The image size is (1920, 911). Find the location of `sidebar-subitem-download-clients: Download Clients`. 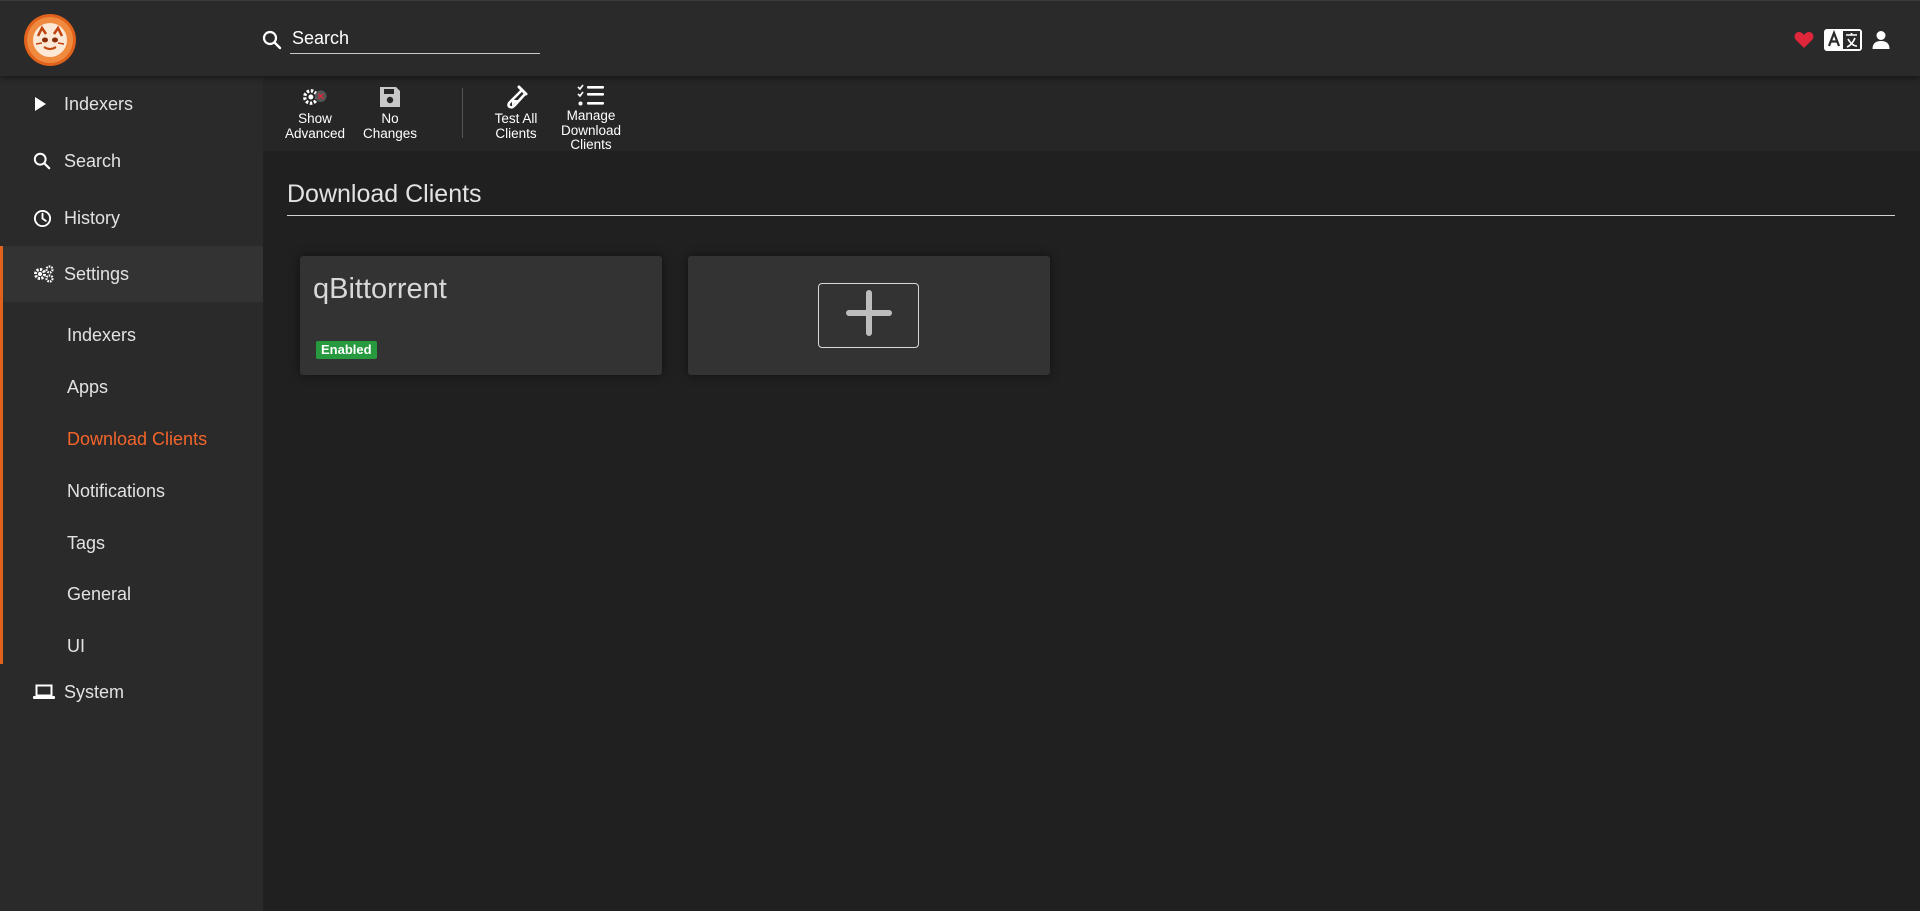

sidebar-subitem-download-clients: Download Clients is located at coordinates (137, 439).